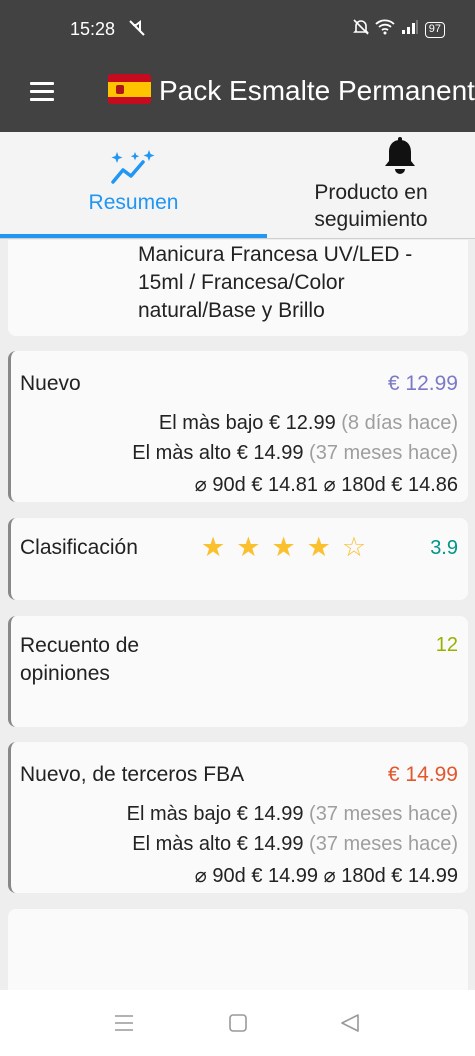 This screenshot has height=1056, width=475. I want to click on wifi-icon, so click(385, 29).